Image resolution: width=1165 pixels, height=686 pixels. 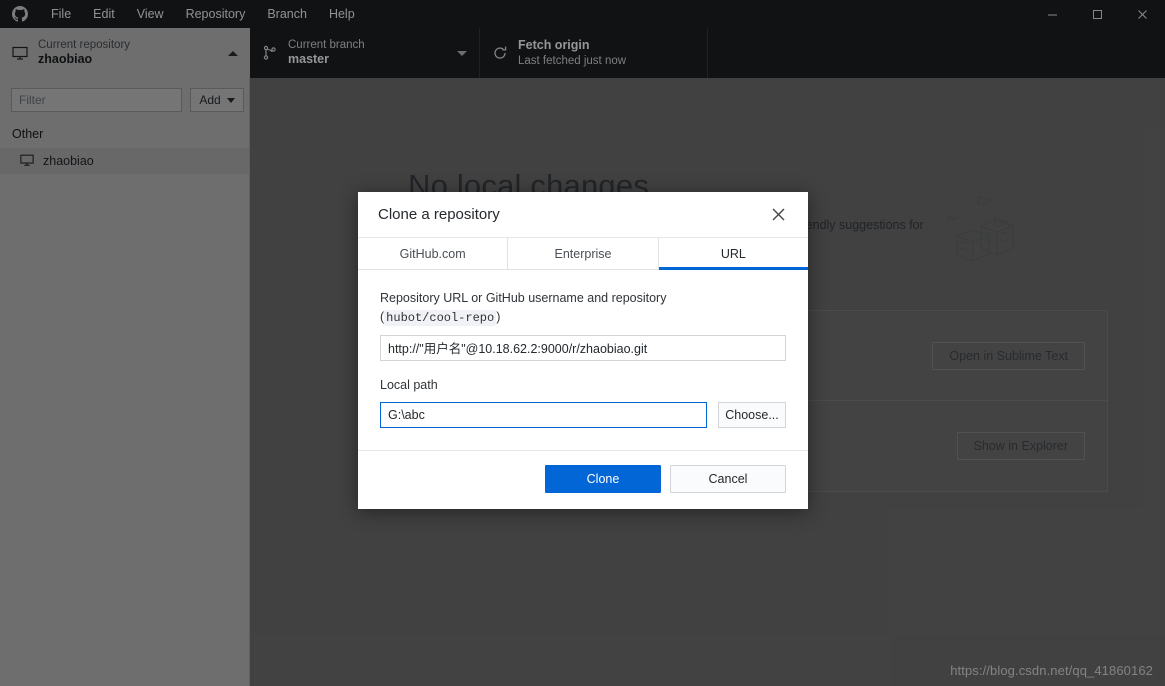 I want to click on repository-url-label-paren-close: ), so click(x=498, y=317).